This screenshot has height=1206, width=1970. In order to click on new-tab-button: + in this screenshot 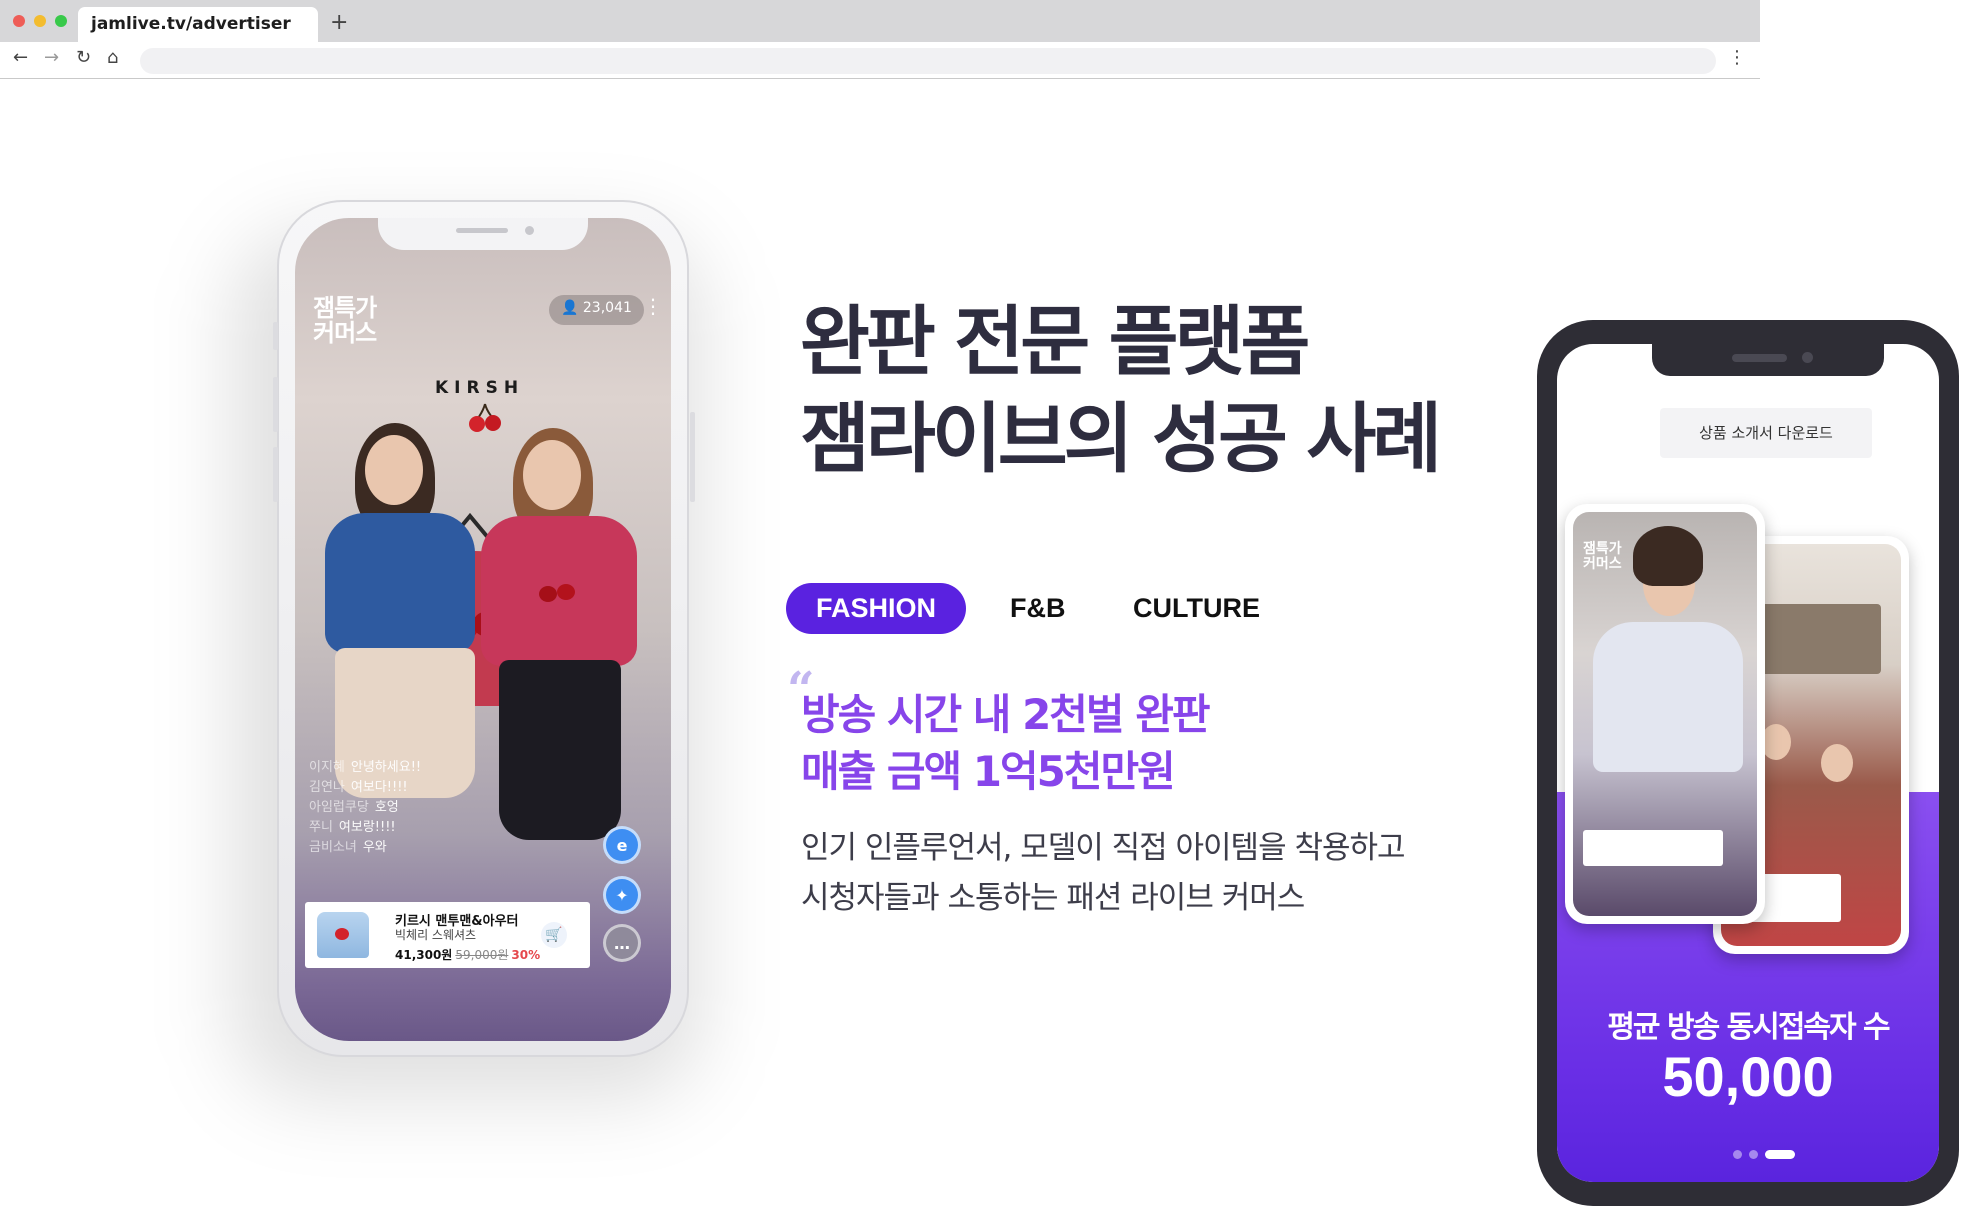, I will do `click(339, 22)`.